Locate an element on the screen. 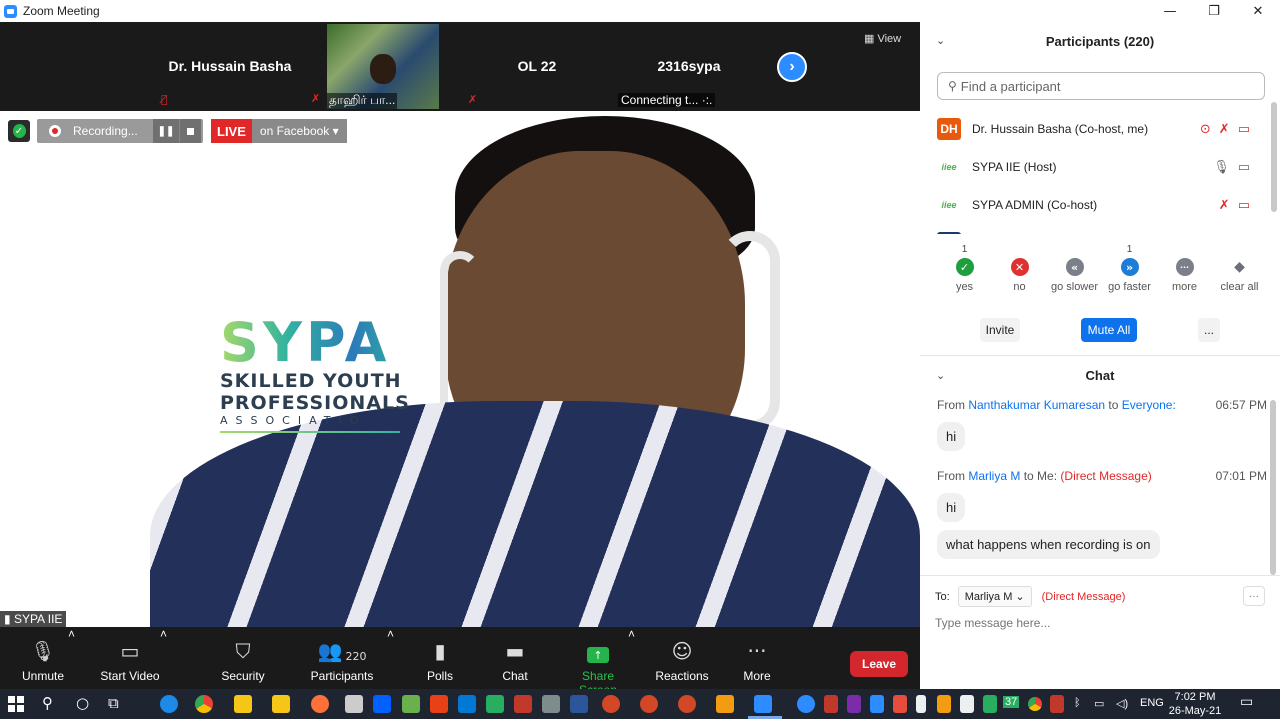  participants-scrollbar is located at coordinates (1274, 168).